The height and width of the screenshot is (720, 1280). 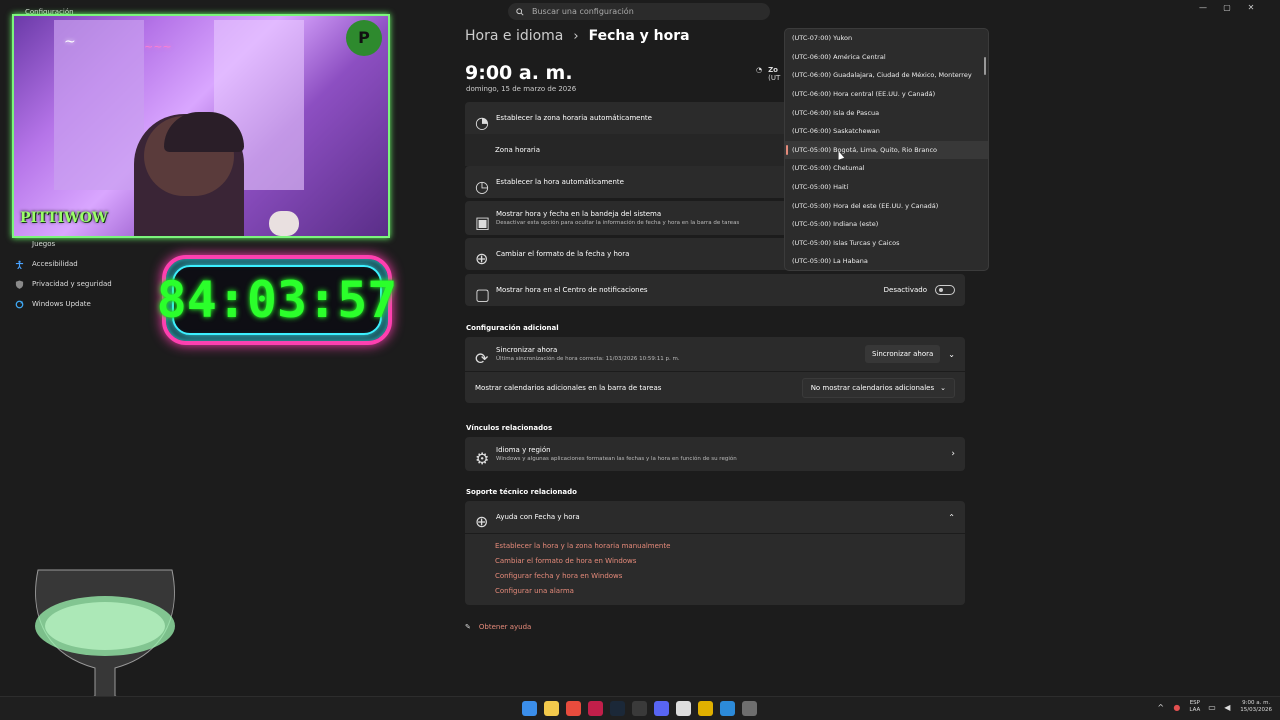 I want to click on timezone-option: (UTC-05:00) Haití, so click(x=886, y=187).